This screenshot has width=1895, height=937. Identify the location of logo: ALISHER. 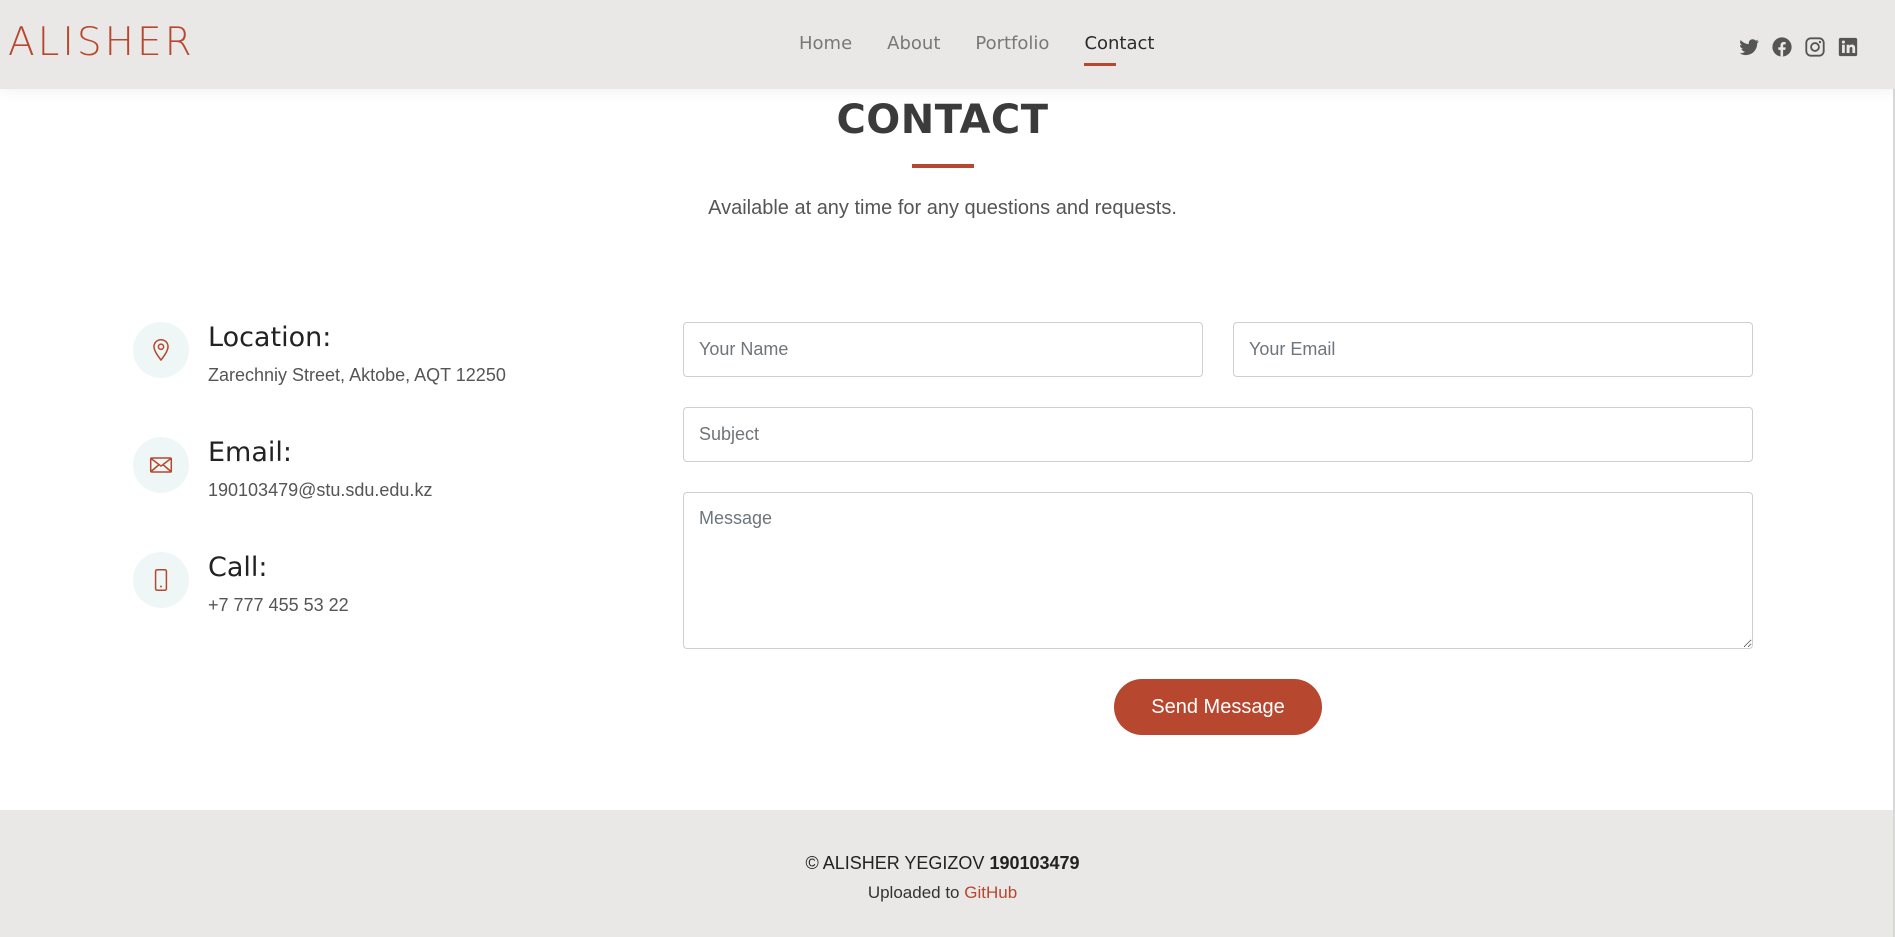
(101, 43).